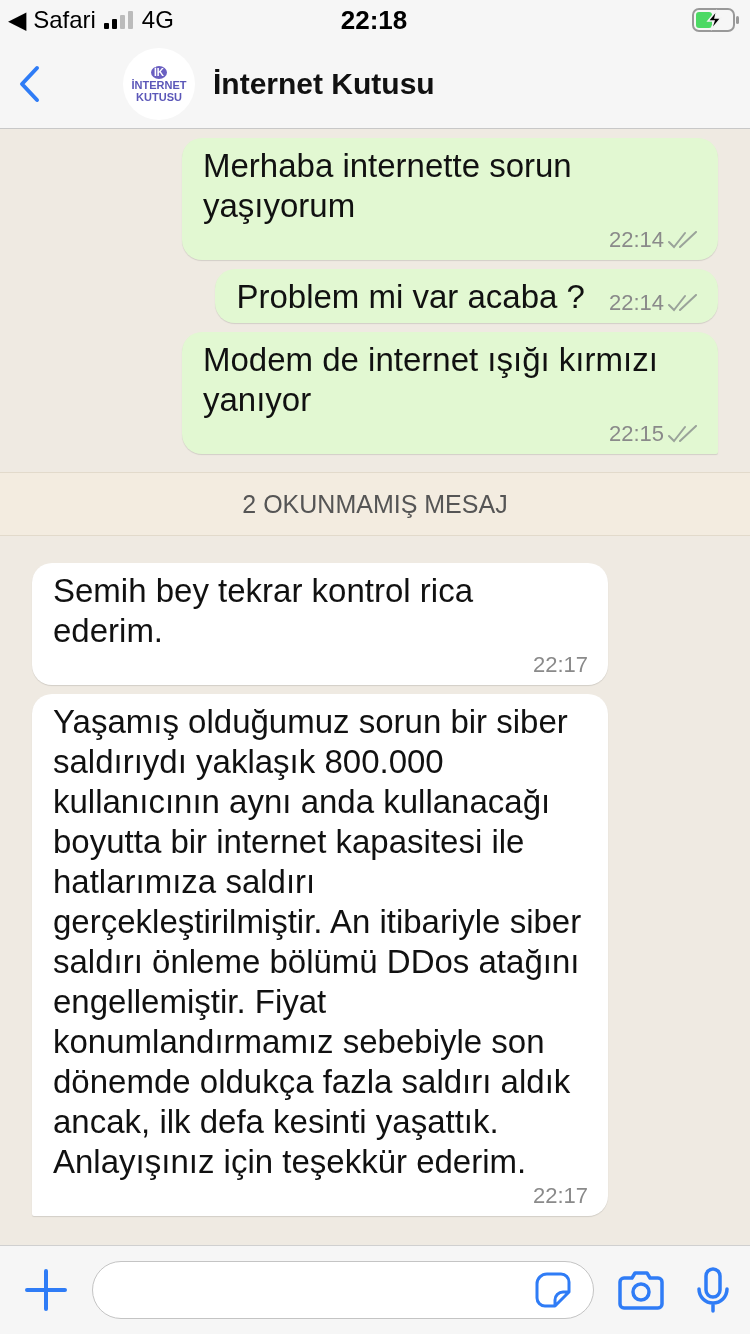  Describe the element at coordinates (263, 611) in the screenshot. I see `message-text: Semih bey tekrar kontrol rica ederim.` at that location.